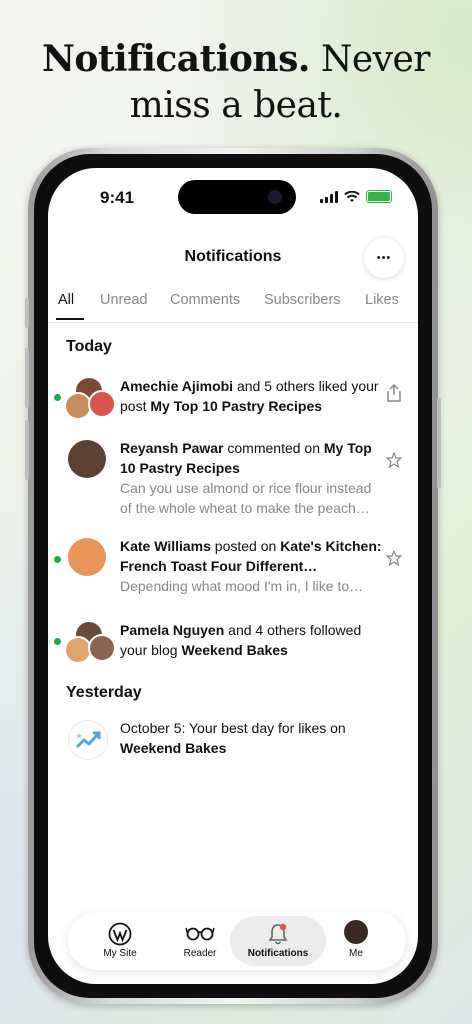 This screenshot has width=472, height=1024. Describe the element at coordinates (175, 59) in the screenshot. I see `headline-bold: Notifications.` at that location.